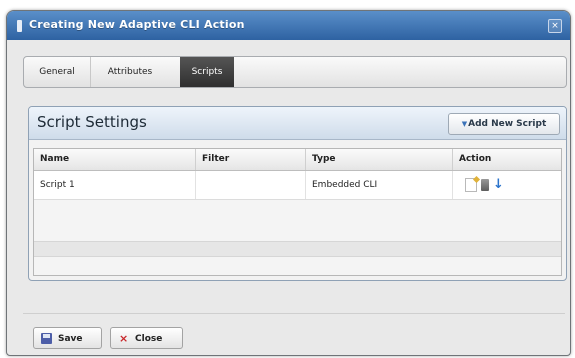 Image resolution: width=575 pixels, height=358 pixels. Describe the element at coordinates (379, 185) in the screenshot. I see `cell-type: Embedded CLI` at that location.